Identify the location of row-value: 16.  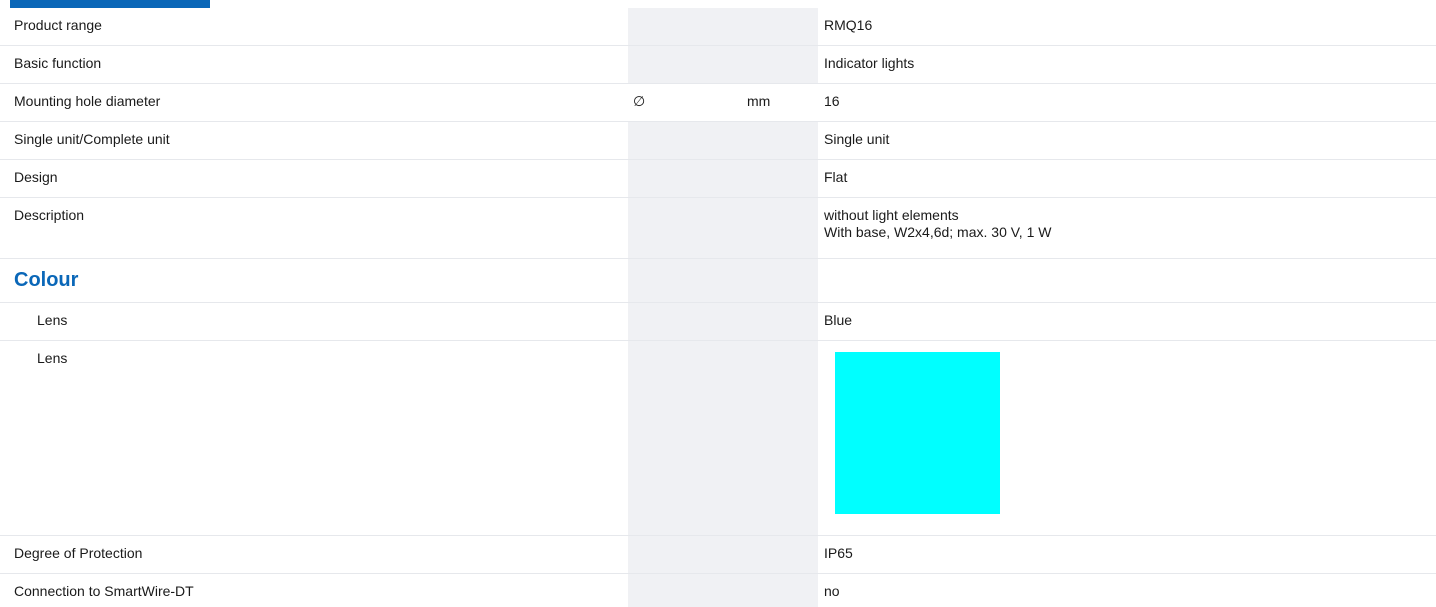
(832, 101).